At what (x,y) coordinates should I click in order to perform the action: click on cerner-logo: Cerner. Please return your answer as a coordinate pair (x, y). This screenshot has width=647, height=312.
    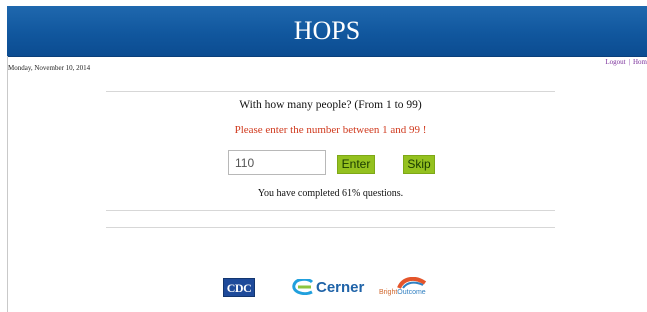
    Looking at the image, I should click on (328, 288).